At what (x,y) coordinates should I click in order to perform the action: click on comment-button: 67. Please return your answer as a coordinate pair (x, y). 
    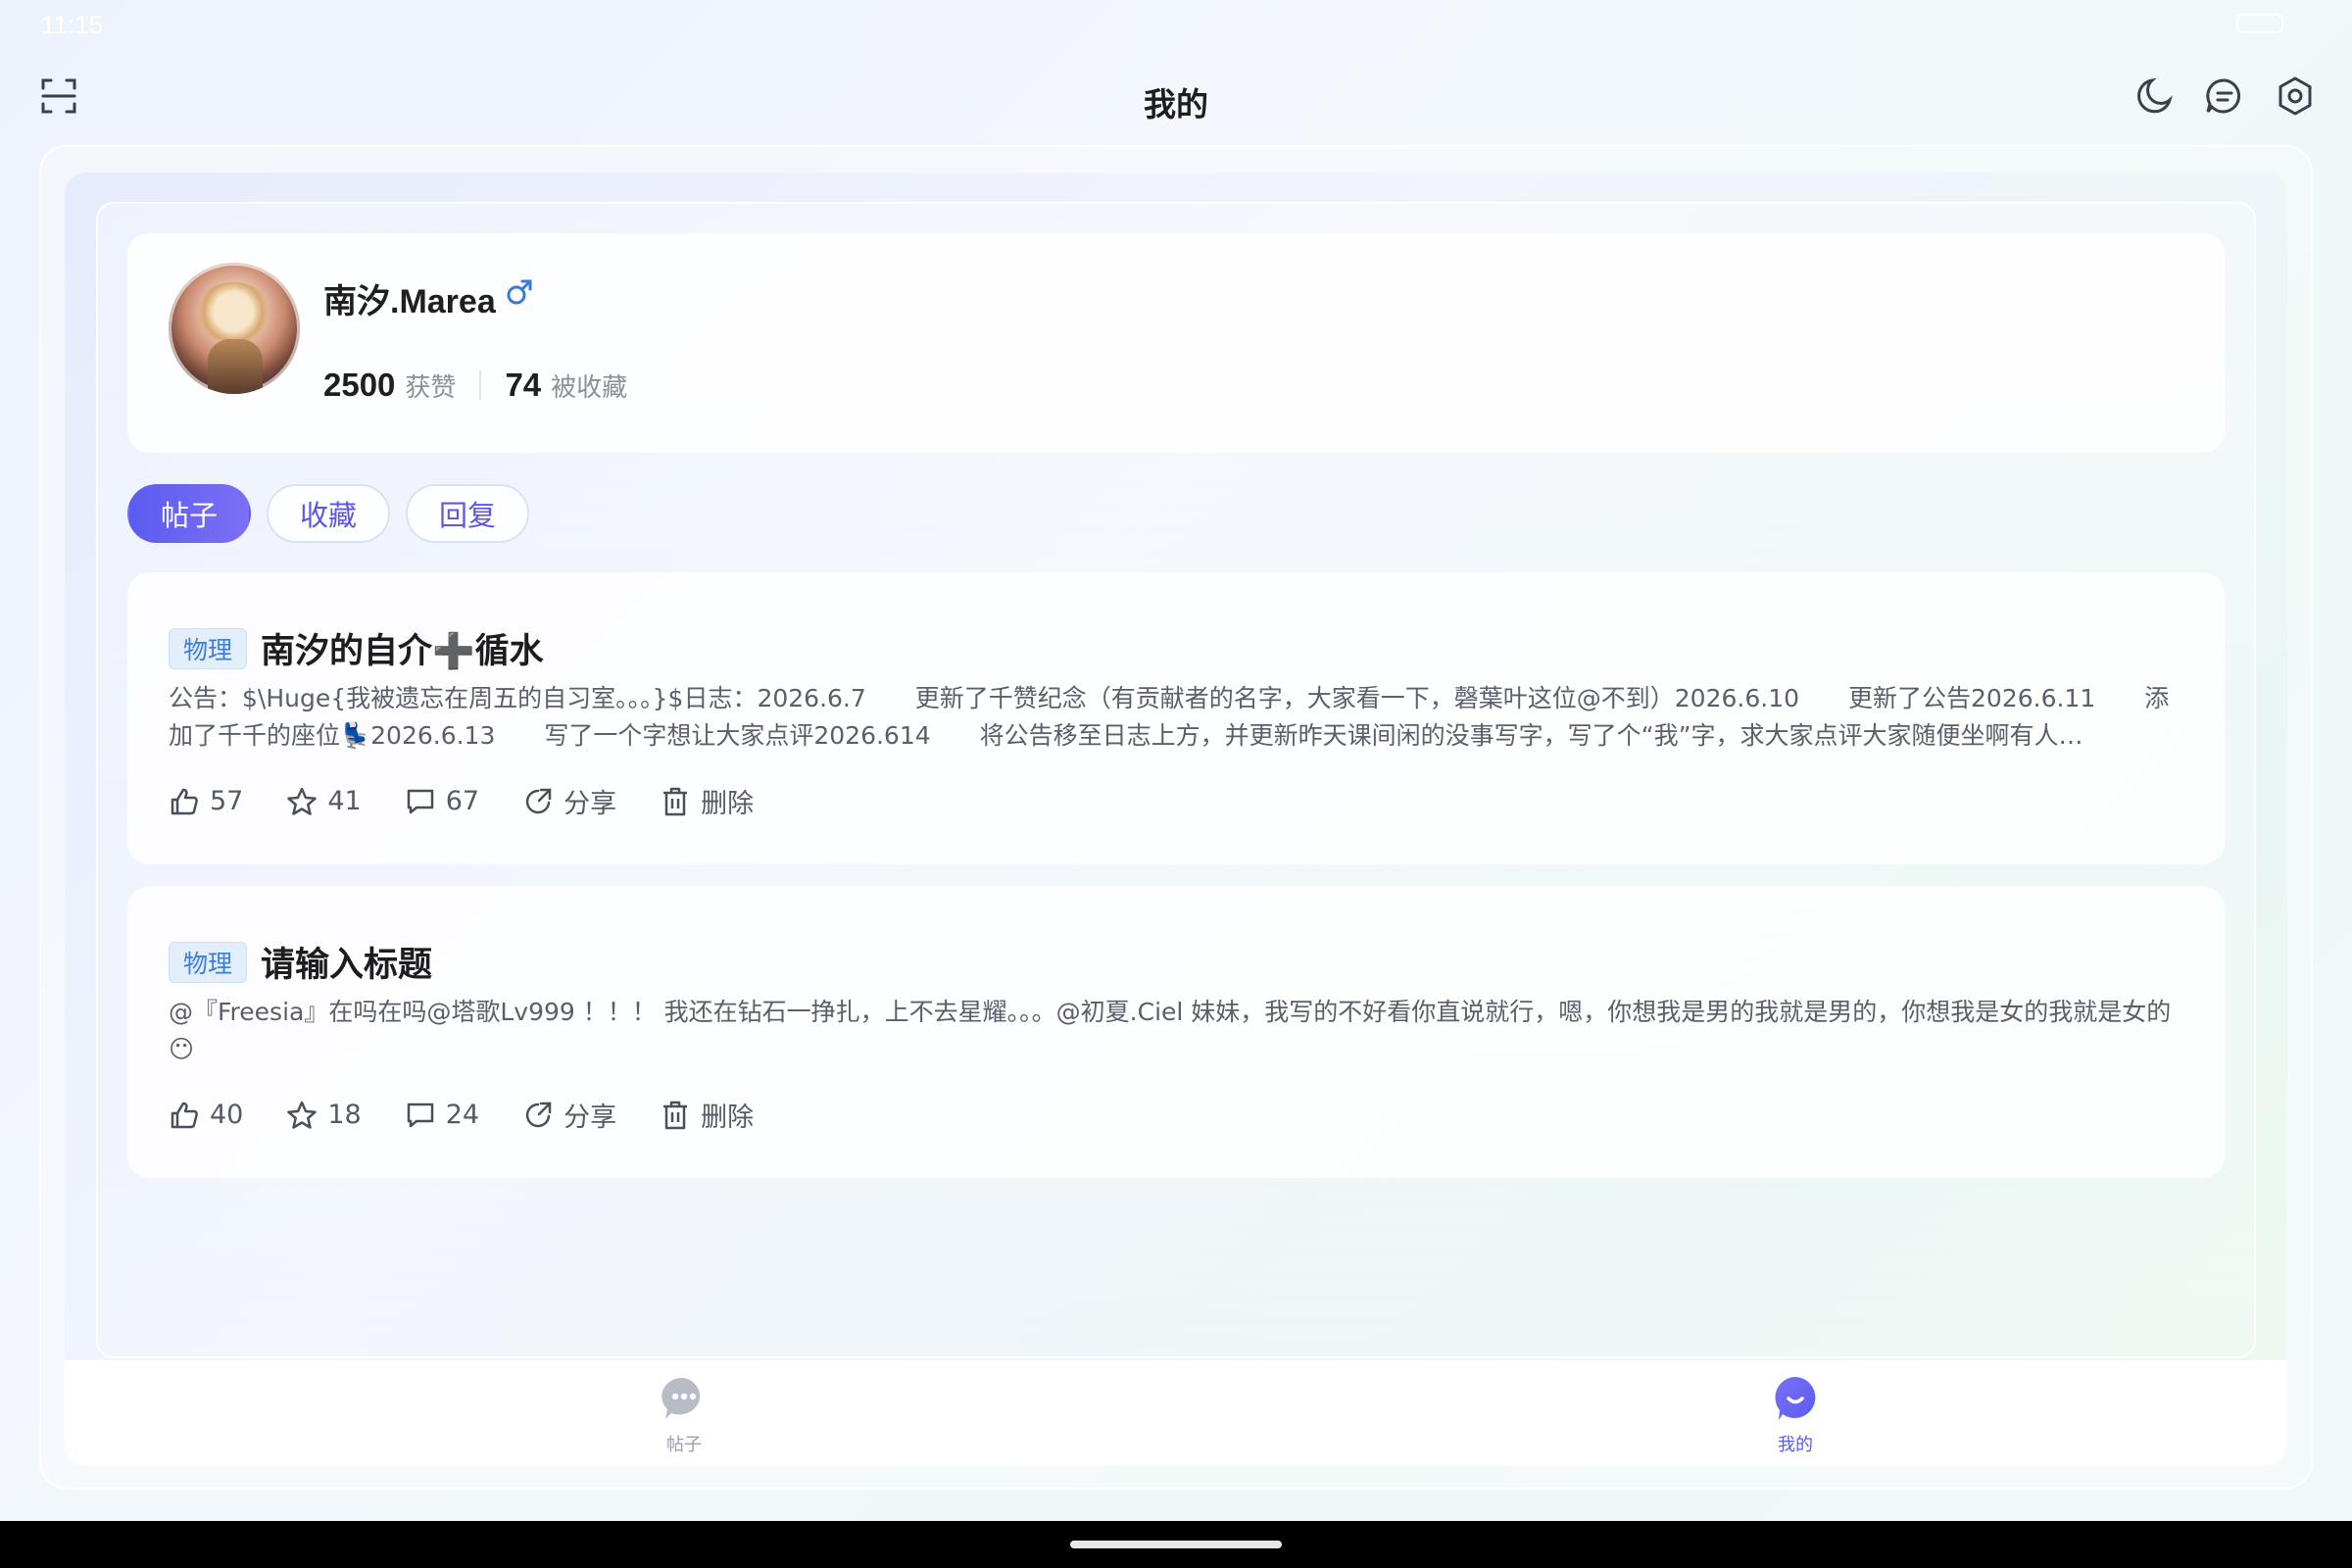
    Looking at the image, I should click on (442, 801).